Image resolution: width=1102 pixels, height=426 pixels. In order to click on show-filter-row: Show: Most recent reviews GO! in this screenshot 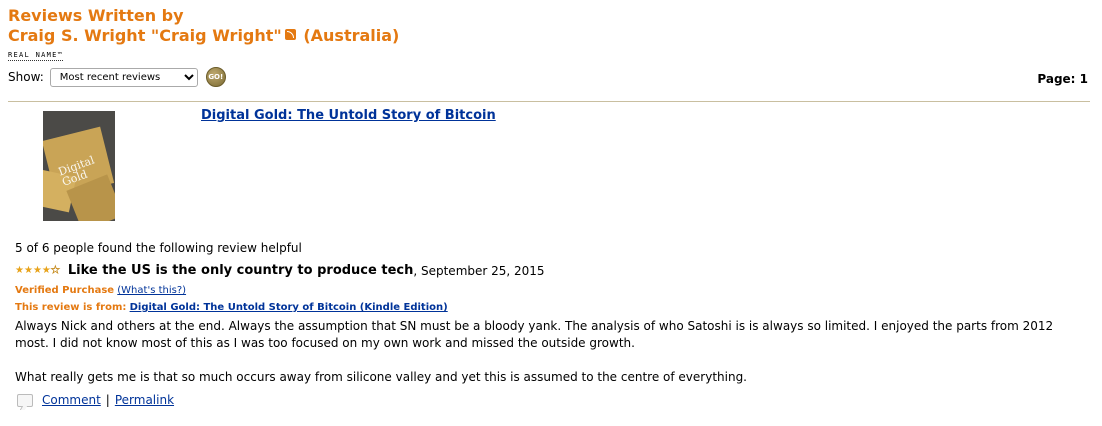, I will do `click(117, 77)`.